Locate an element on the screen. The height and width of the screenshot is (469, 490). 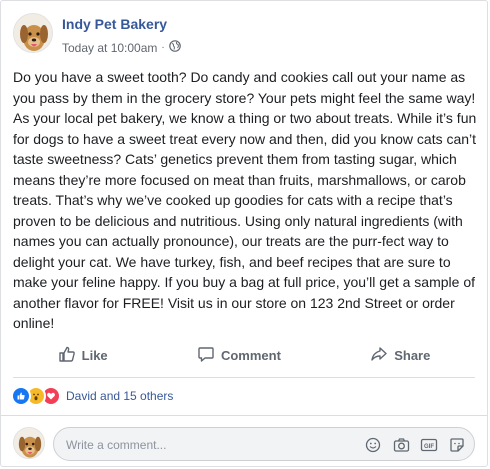
like-button: Like is located at coordinates (83, 355).